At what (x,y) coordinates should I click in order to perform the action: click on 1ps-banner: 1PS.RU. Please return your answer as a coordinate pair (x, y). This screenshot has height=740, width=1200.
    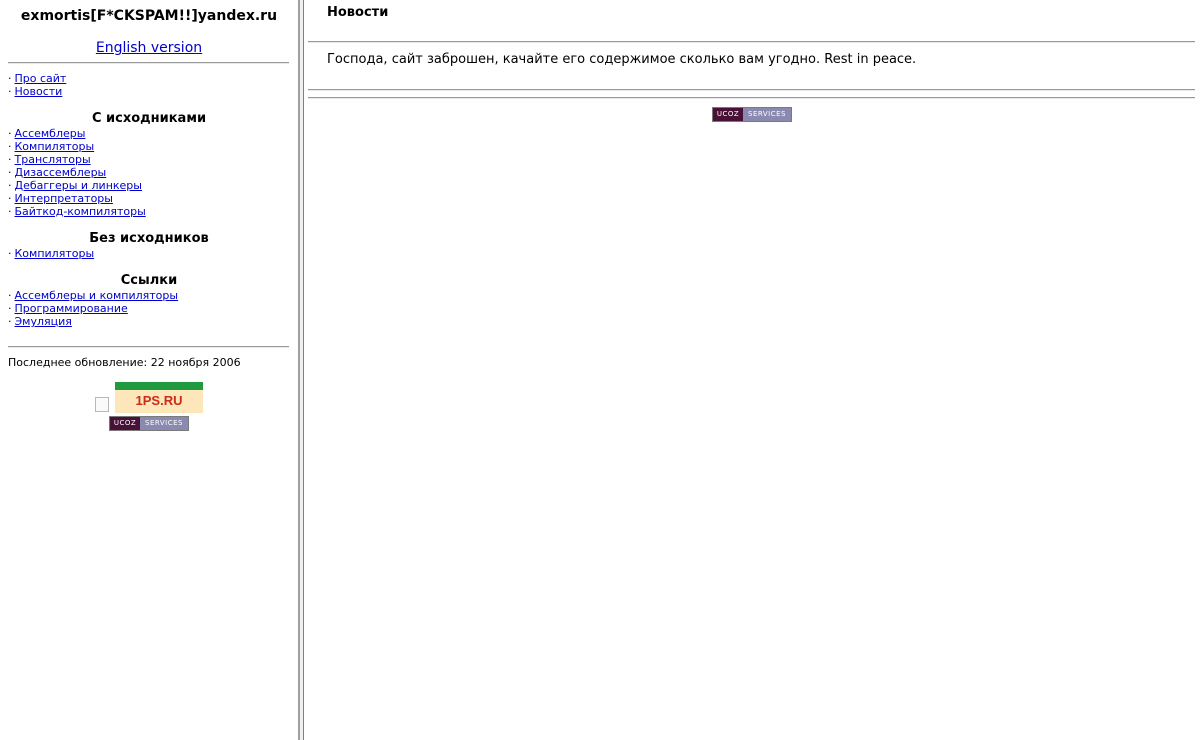
    Looking at the image, I should click on (159, 397).